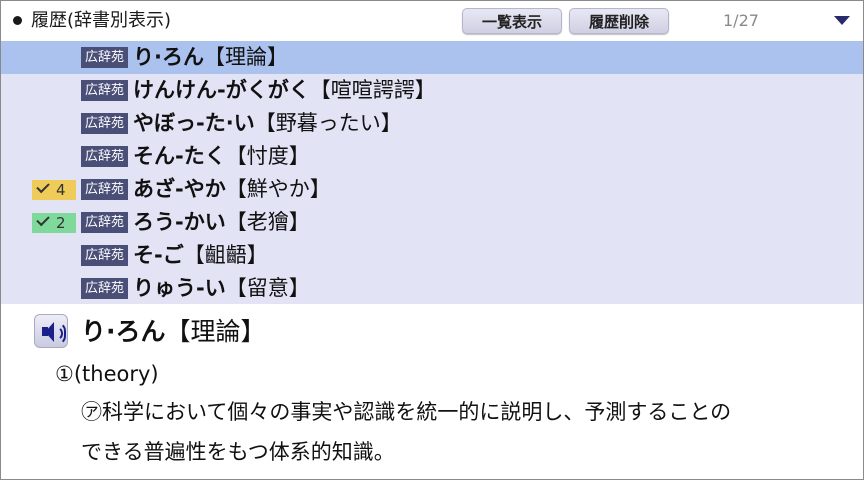  I want to click on entry-kanji: 【留意】, so click(267, 288).